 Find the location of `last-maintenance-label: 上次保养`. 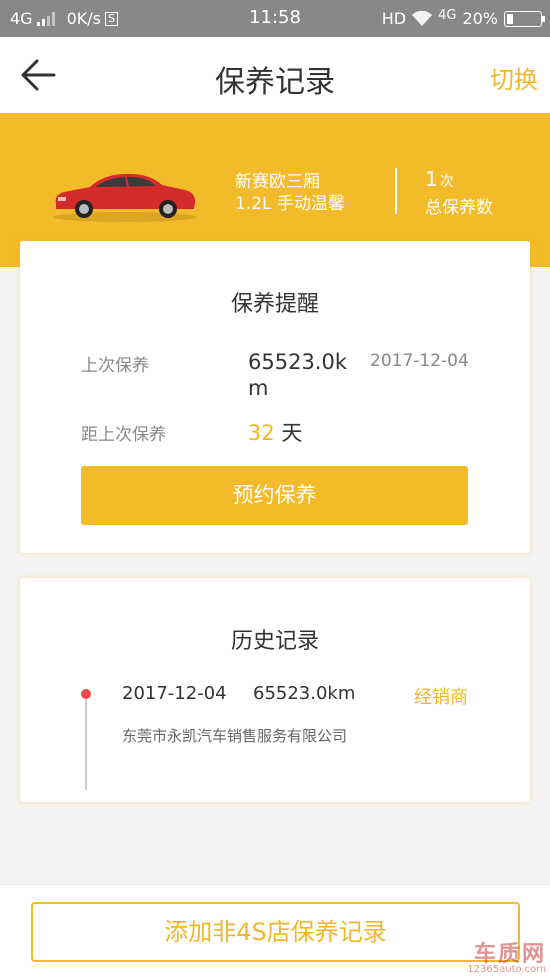

last-maintenance-label: 上次保养 is located at coordinates (115, 366).